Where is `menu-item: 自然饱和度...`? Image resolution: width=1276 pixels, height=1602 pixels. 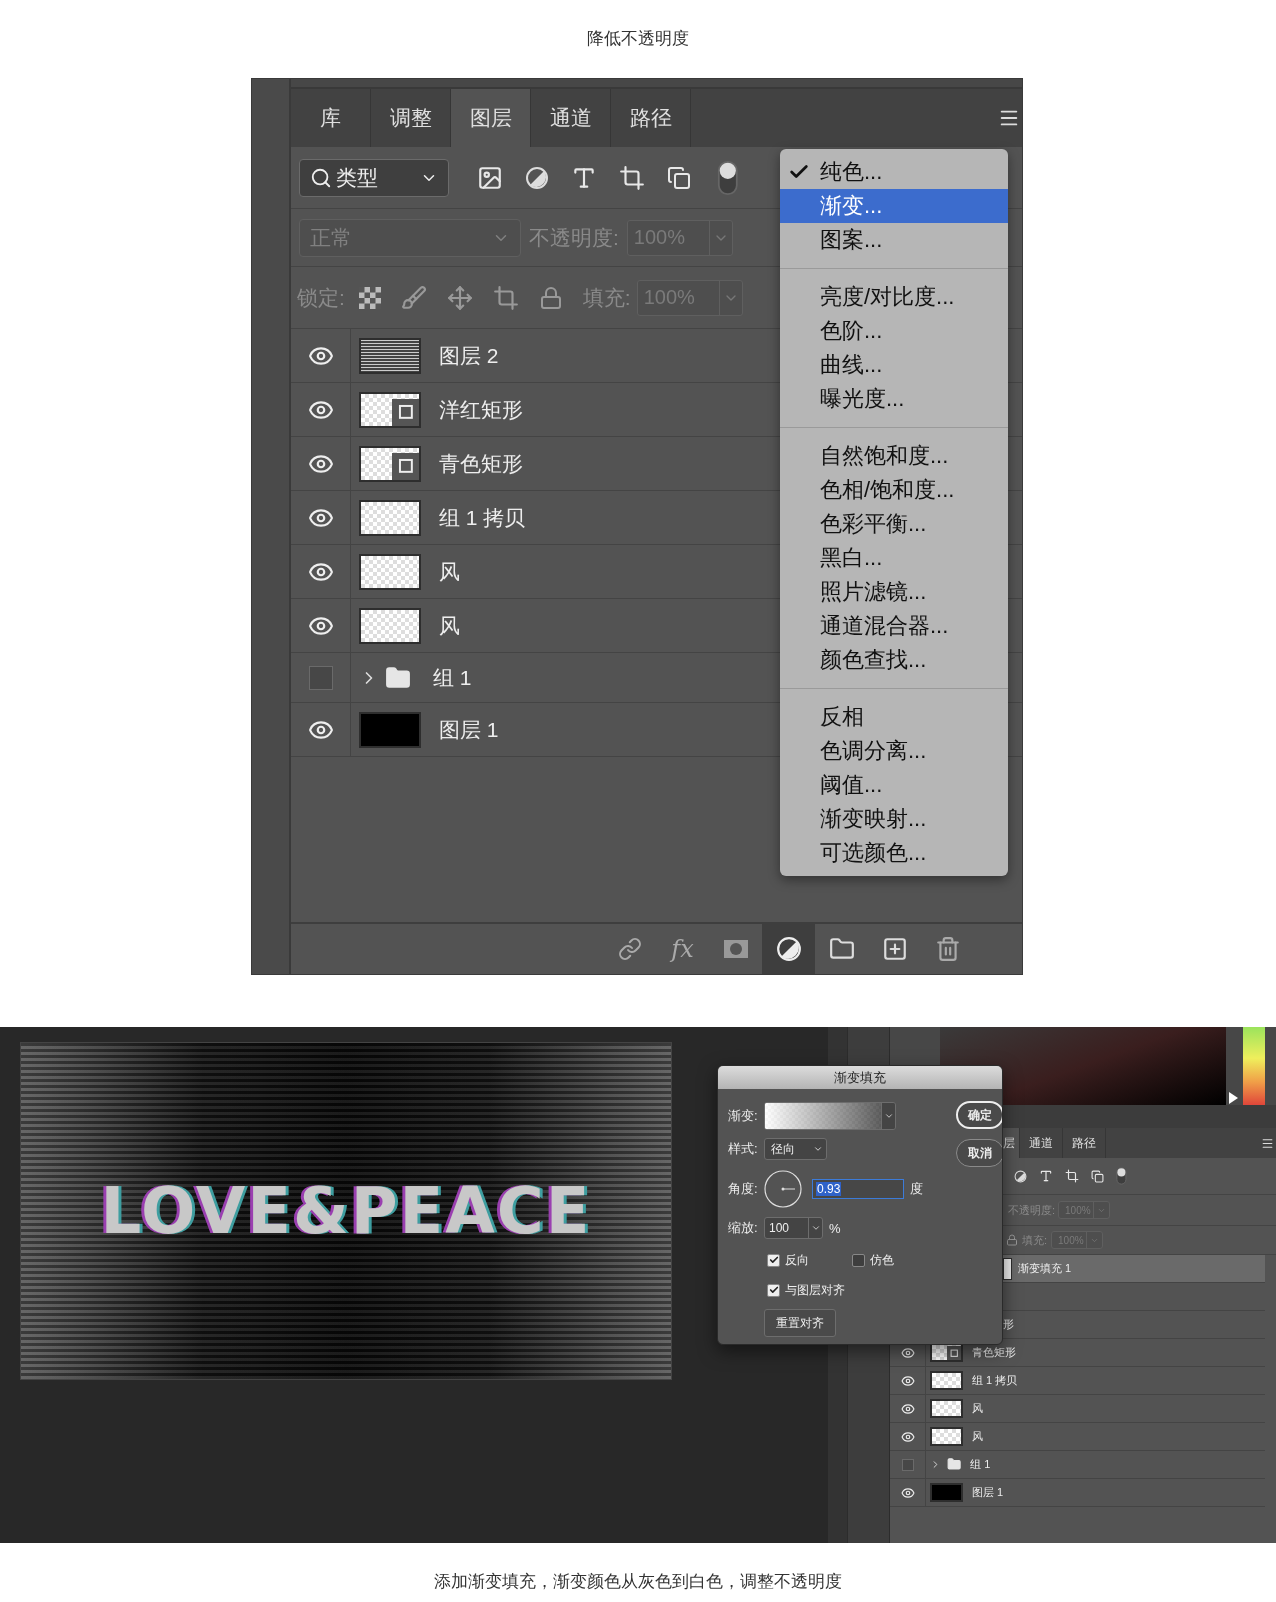 menu-item: 自然饱和度... is located at coordinates (894, 456).